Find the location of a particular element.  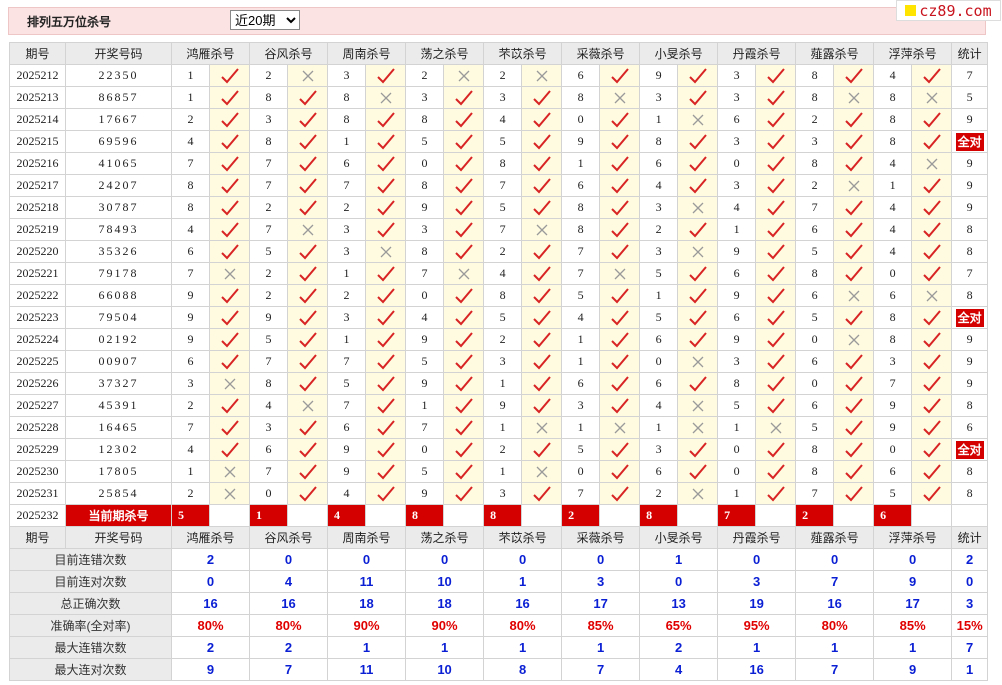

winning-number-cell: 12302 is located at coordinates (118, 449).